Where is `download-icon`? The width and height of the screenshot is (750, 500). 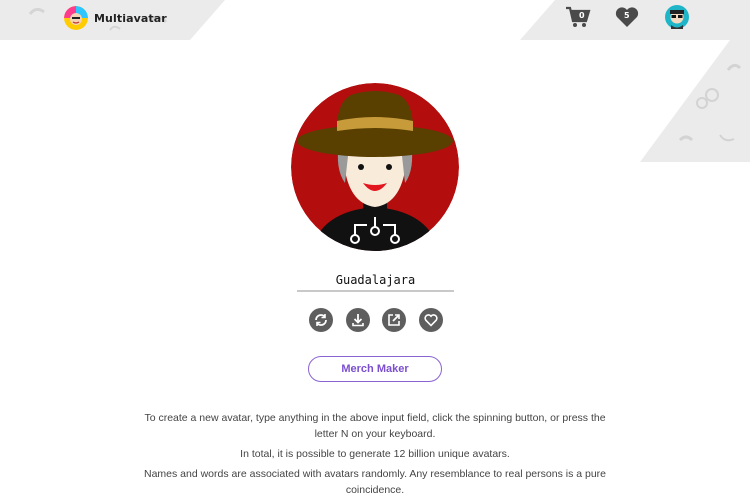 download-icon is located at coordinates (357, 320).